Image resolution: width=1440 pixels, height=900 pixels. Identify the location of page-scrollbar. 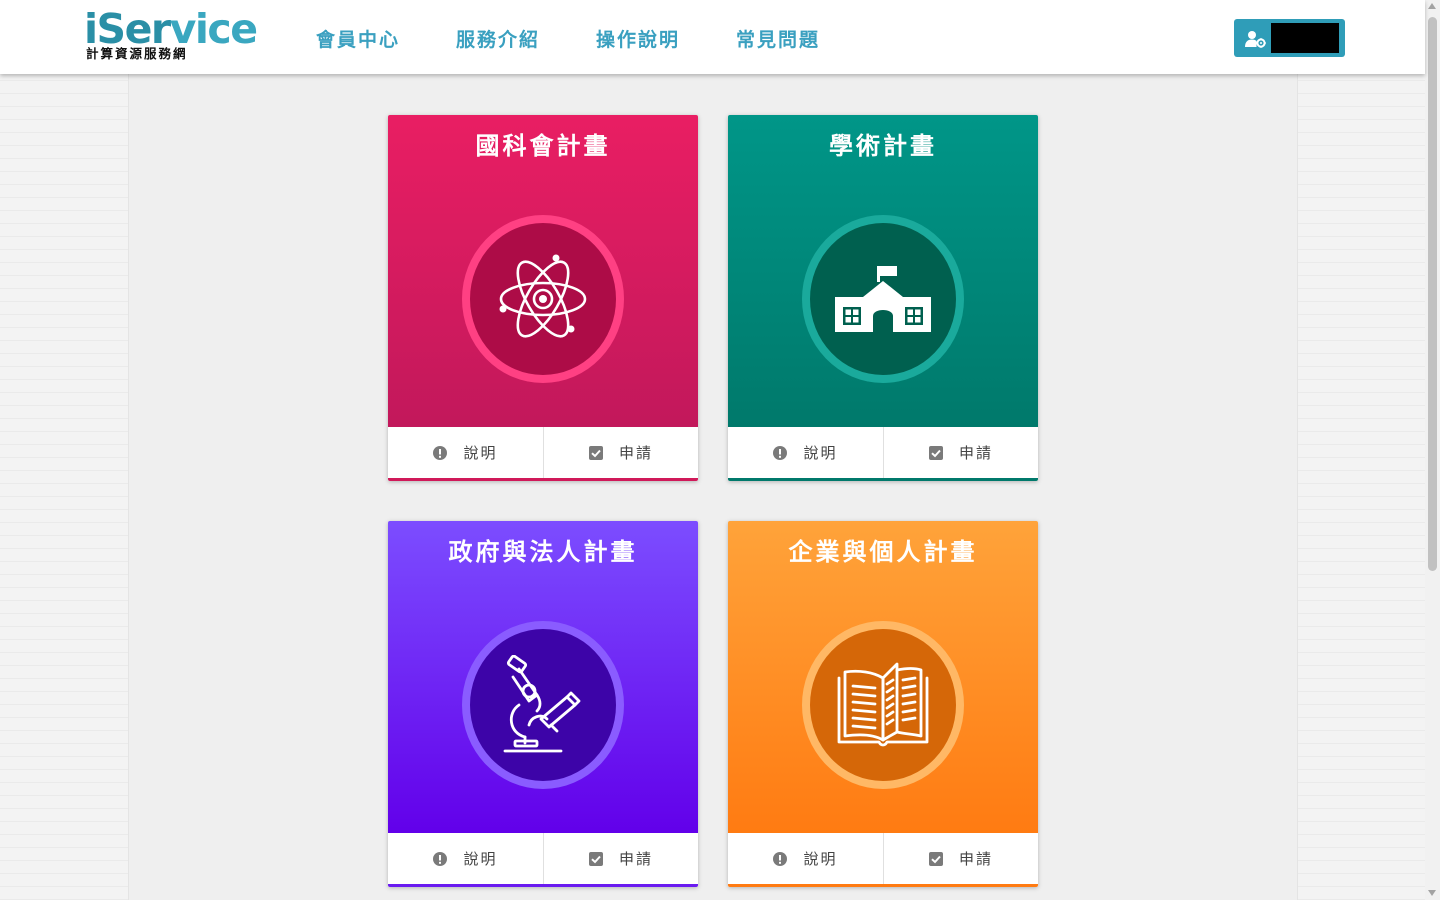
(1432, 450).